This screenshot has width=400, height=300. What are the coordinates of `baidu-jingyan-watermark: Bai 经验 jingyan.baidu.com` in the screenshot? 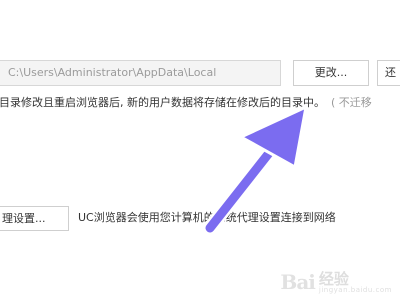 It's located at (336, 282).